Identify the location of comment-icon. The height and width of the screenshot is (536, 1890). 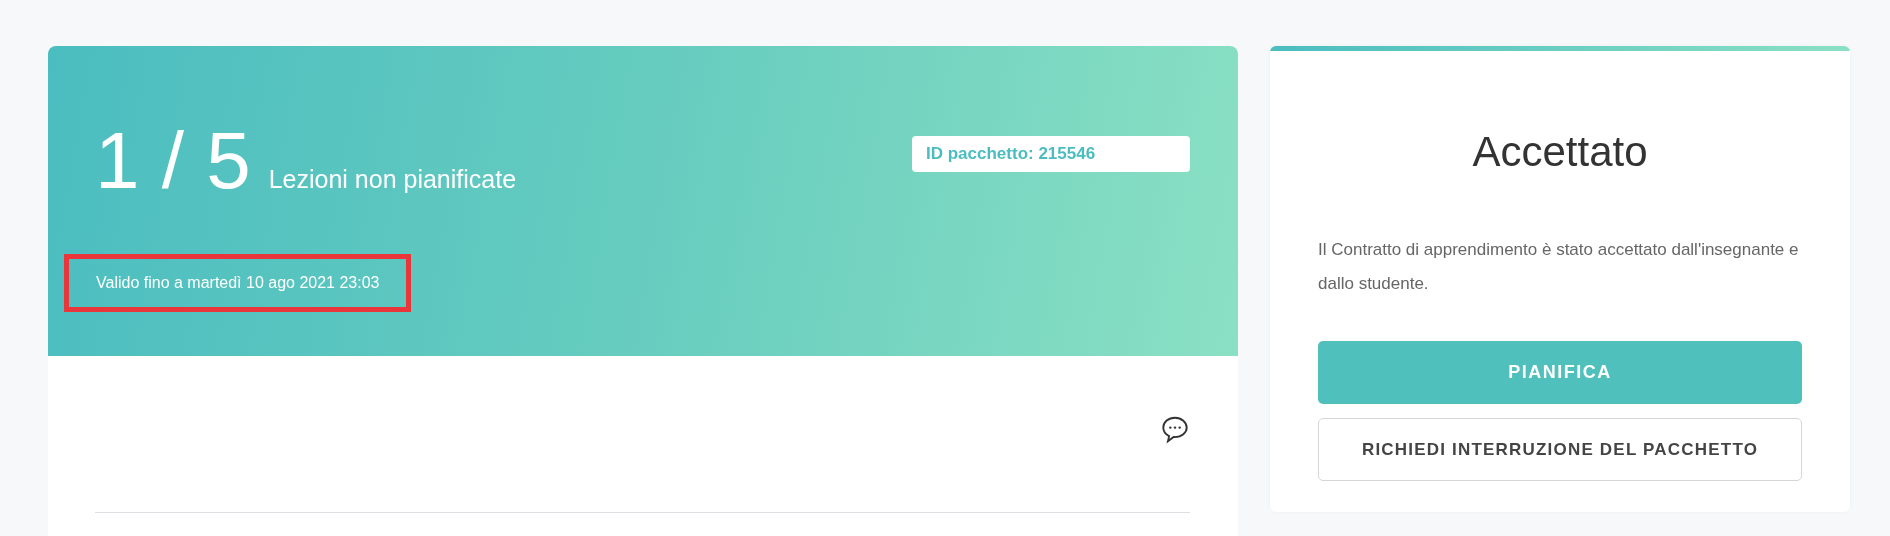
(1175, 429).